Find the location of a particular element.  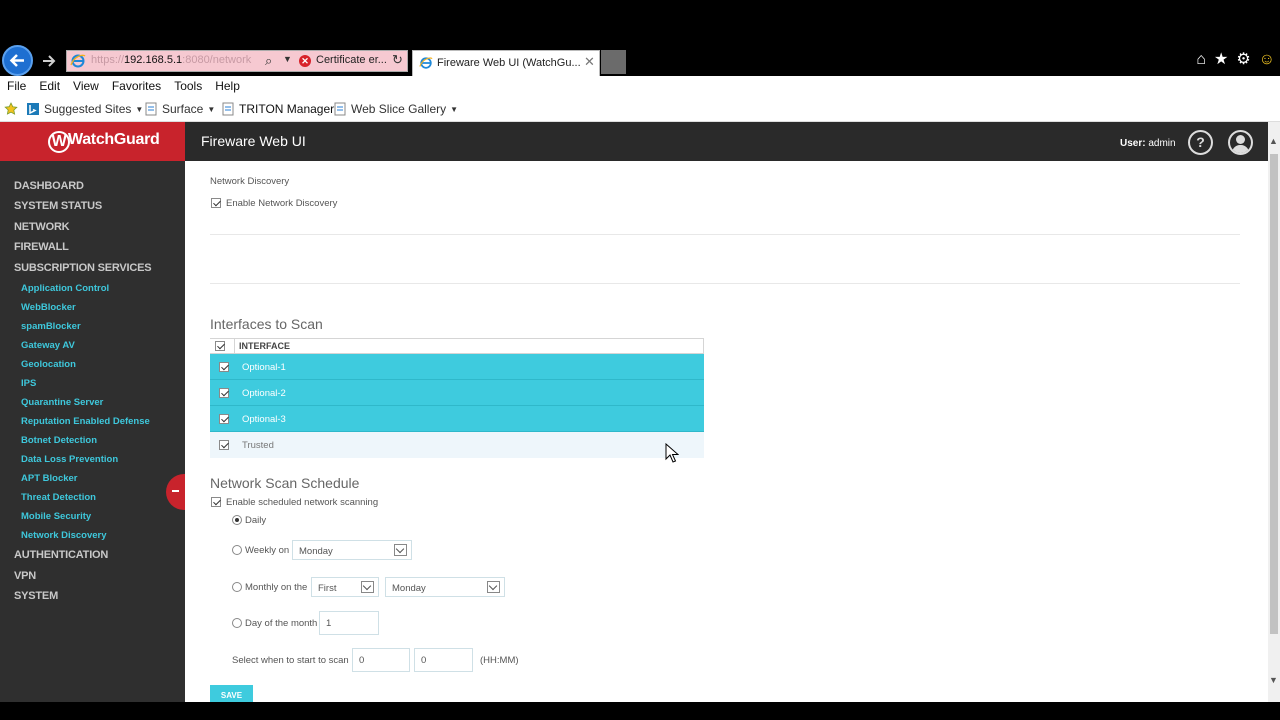

sidebar-item-network: NETWORK is located at coordinates (42, 227).